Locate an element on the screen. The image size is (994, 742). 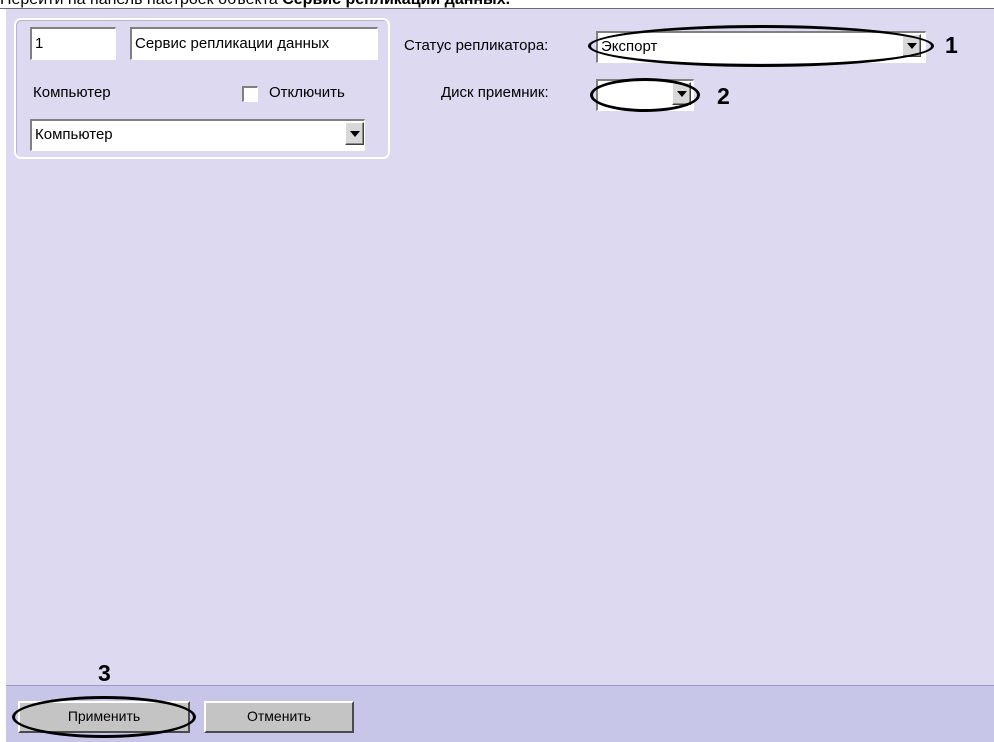
callout-1: 1 is located at coordinates (951, 45).